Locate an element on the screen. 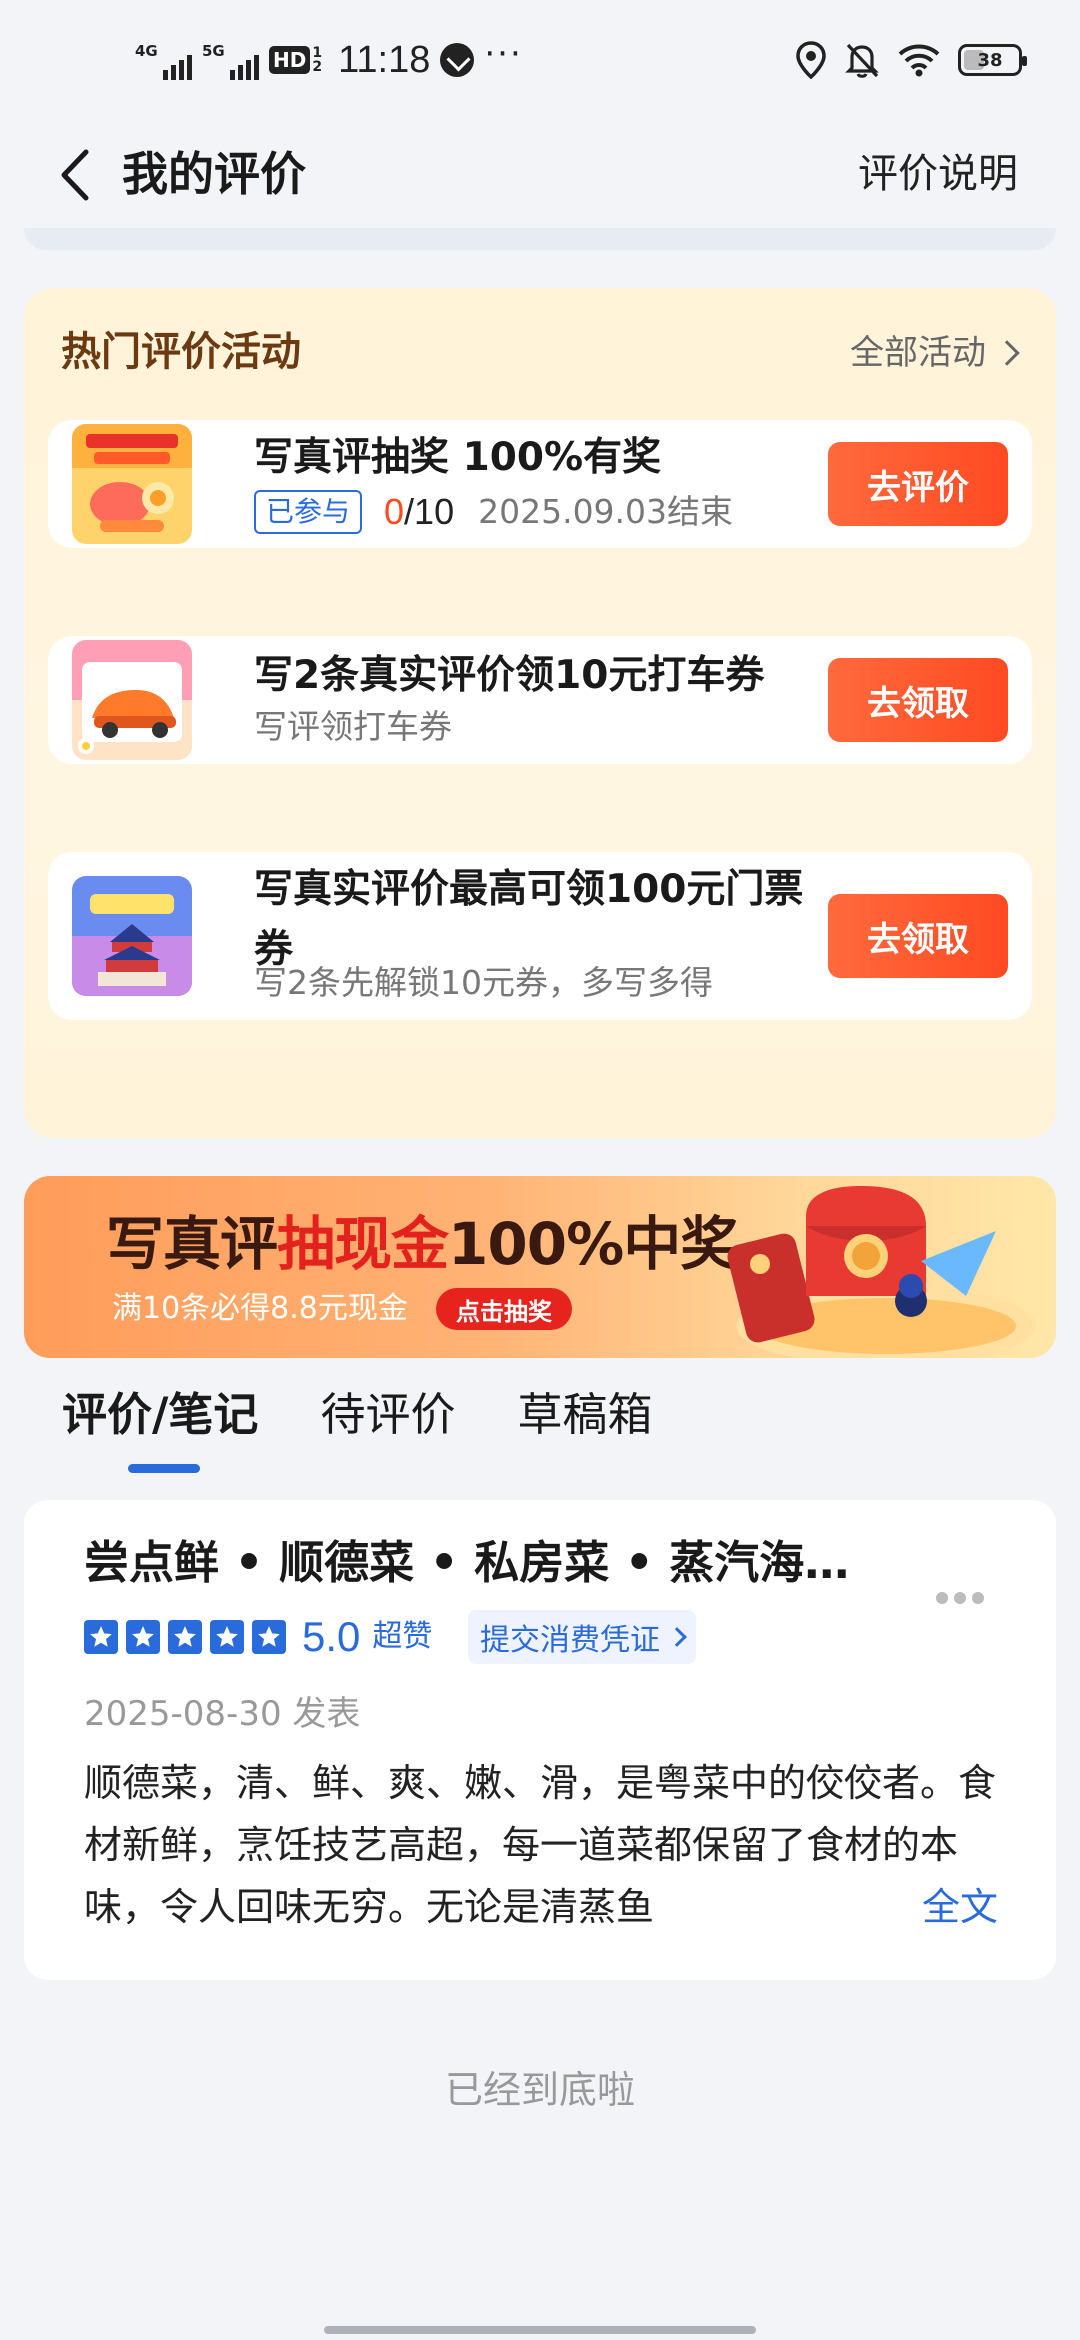  activity-card-lottery: 写真评抽奖 100%有奖 已参与 0/10 2025.09.03结束 去评价 is located at coordinates (540, 484).